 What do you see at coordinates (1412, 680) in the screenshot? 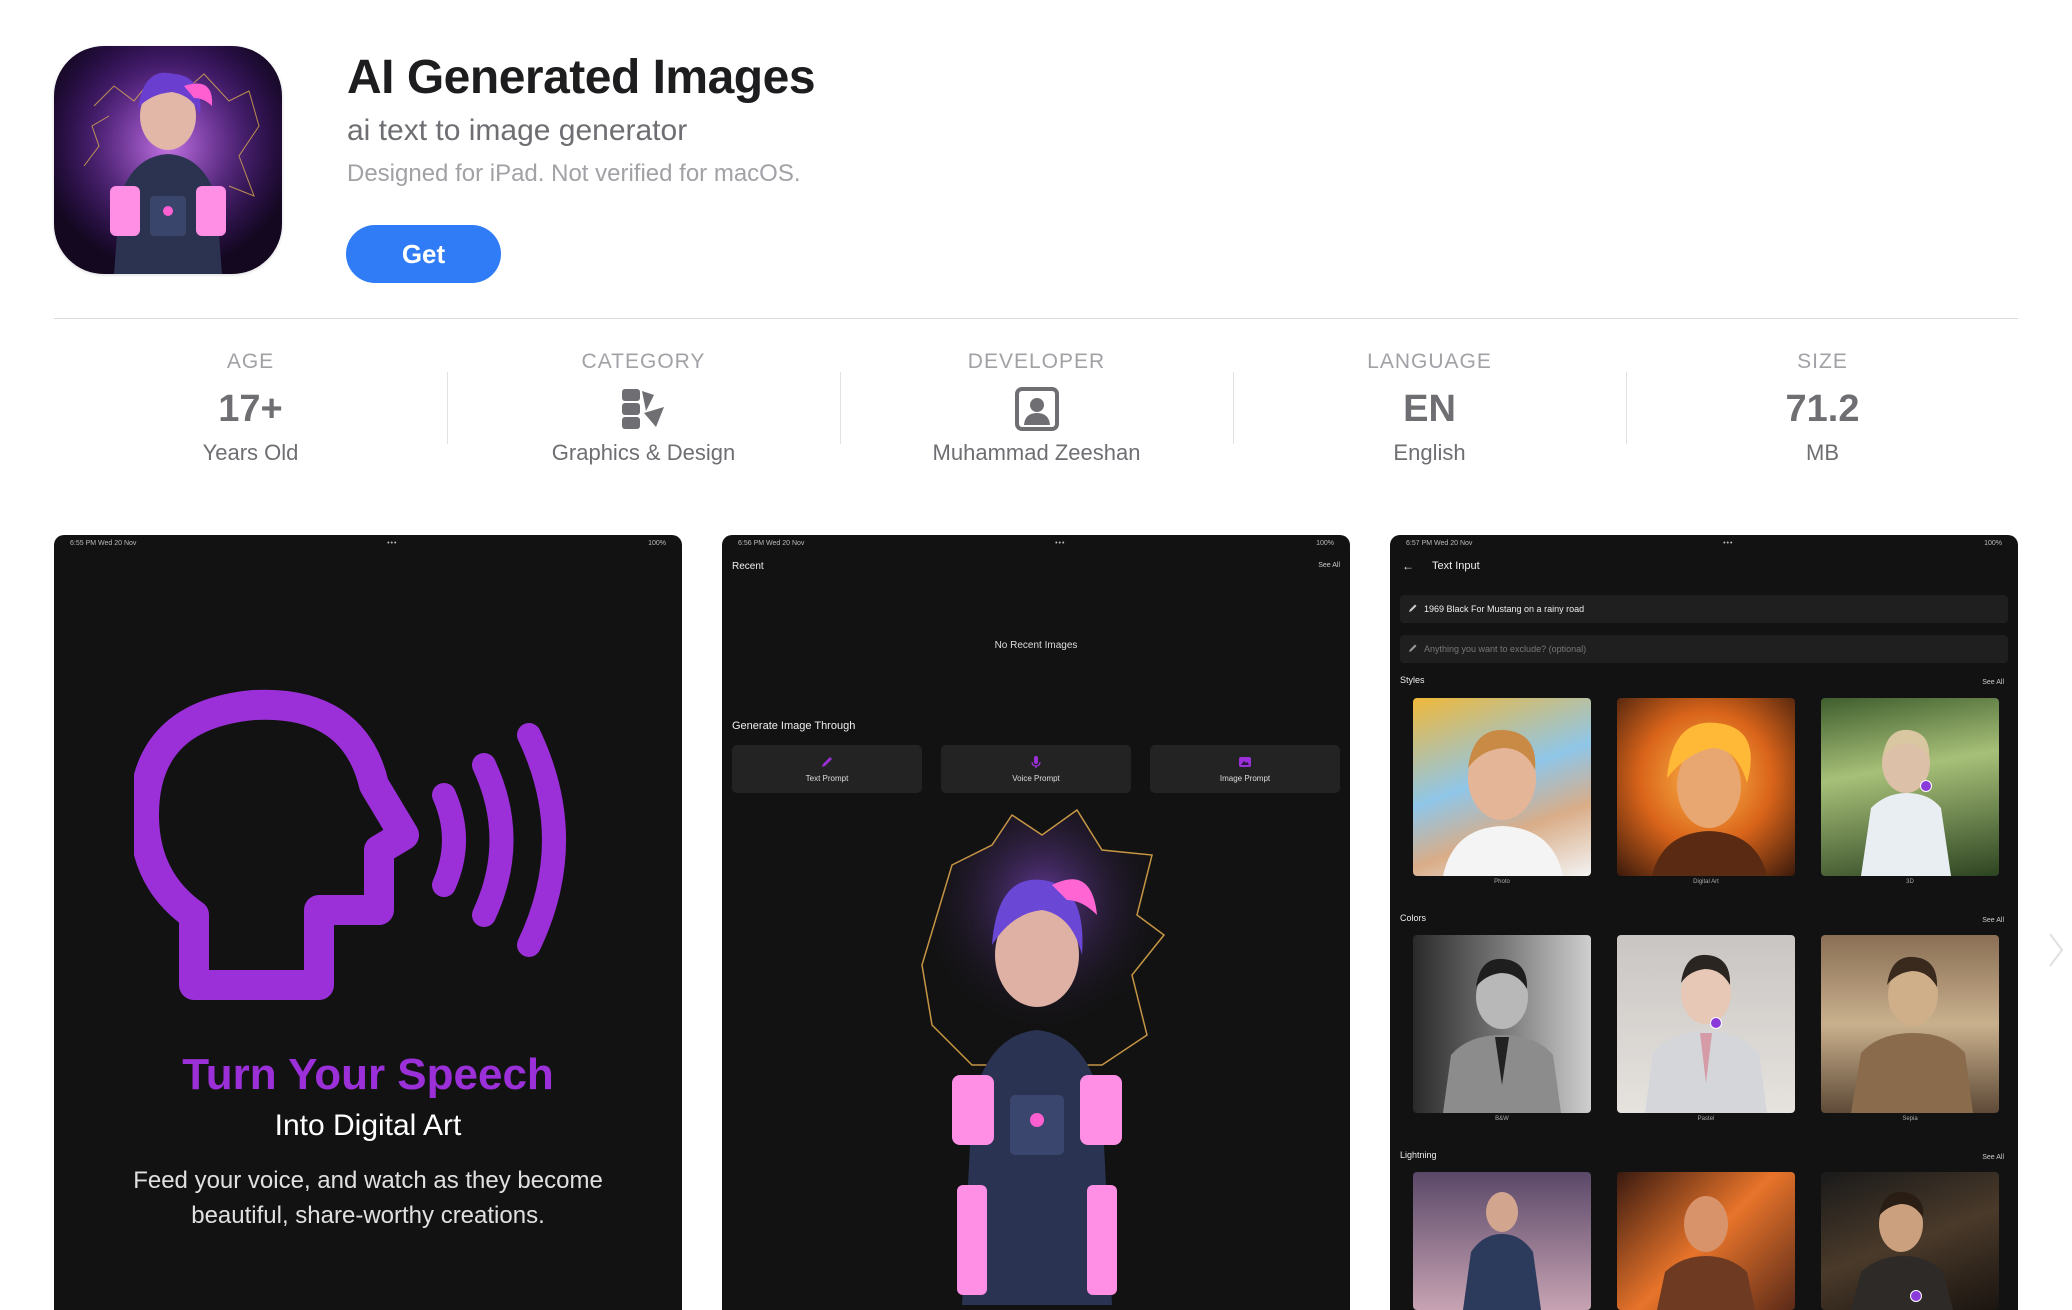
I see `styles-heading: Styles` at bounding box center [1412, 680].